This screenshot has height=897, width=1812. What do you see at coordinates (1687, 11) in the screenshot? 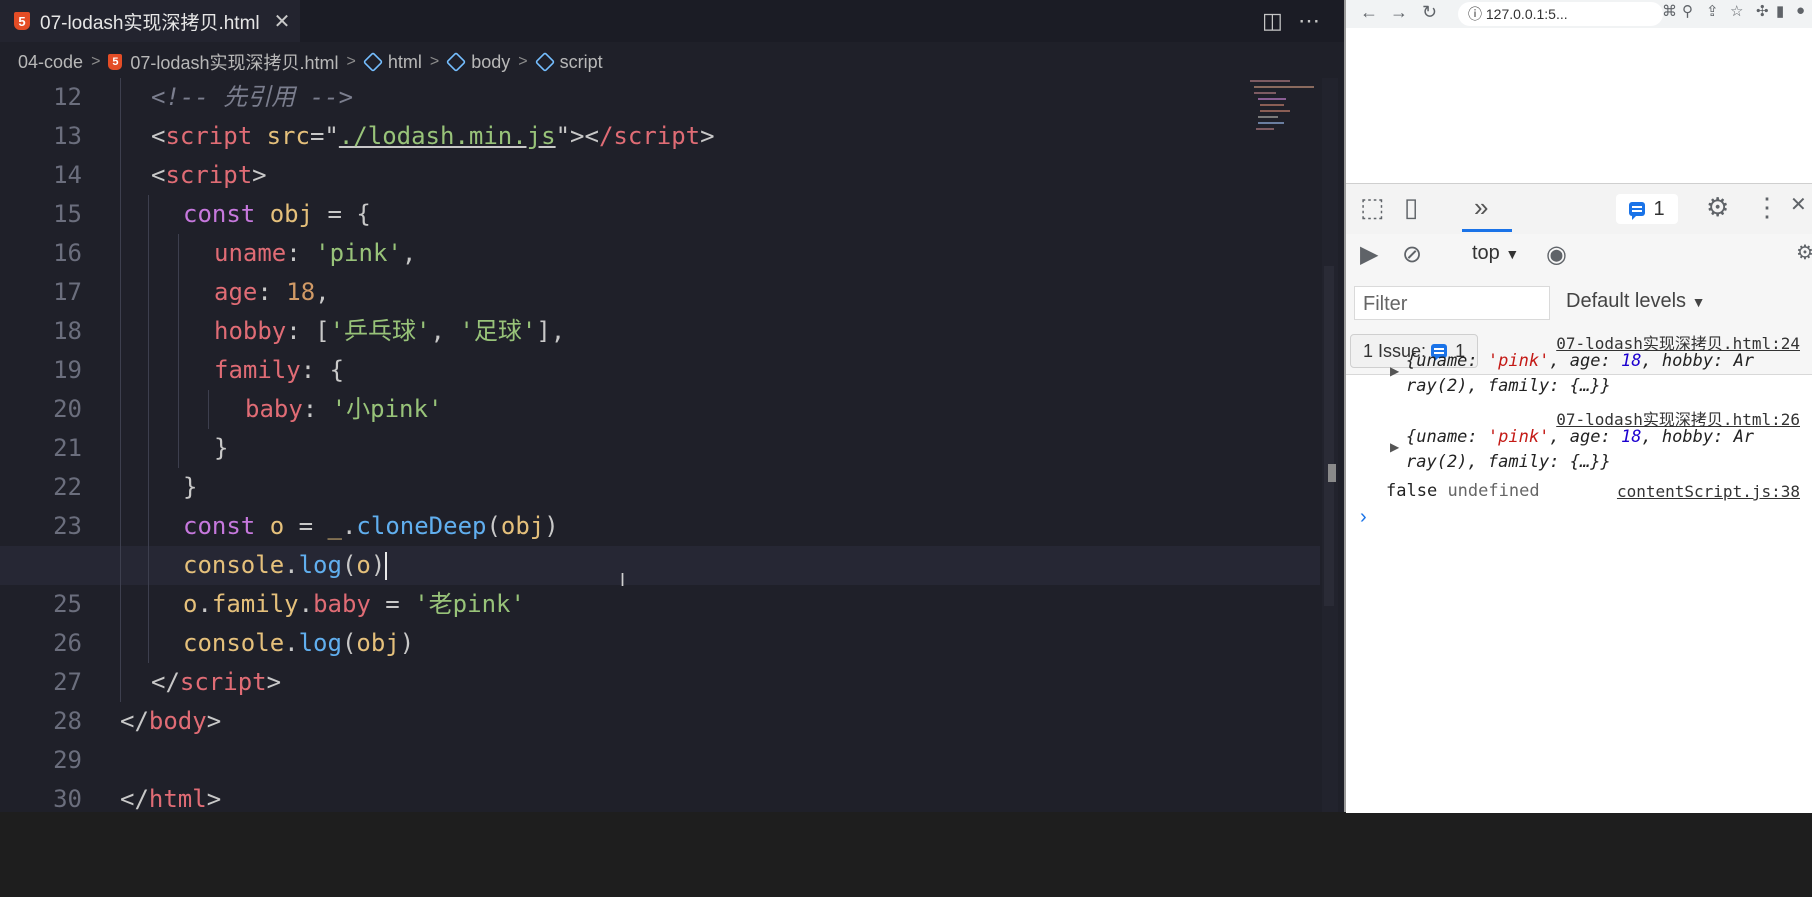
I see `zoom-icon: ⚲` at bounding box center [1687, 11].